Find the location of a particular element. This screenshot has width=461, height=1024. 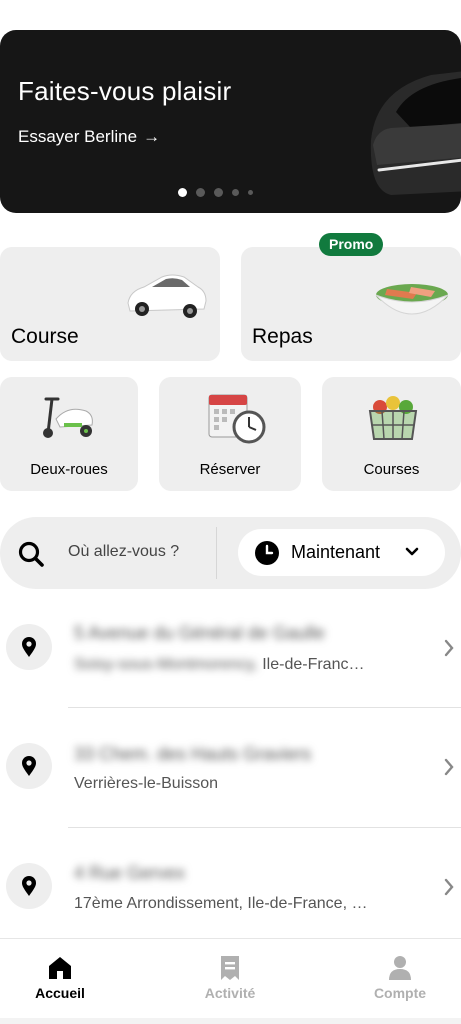

bottom-navigation: Accueil Activité Compte is located at coordinates (230, 981).